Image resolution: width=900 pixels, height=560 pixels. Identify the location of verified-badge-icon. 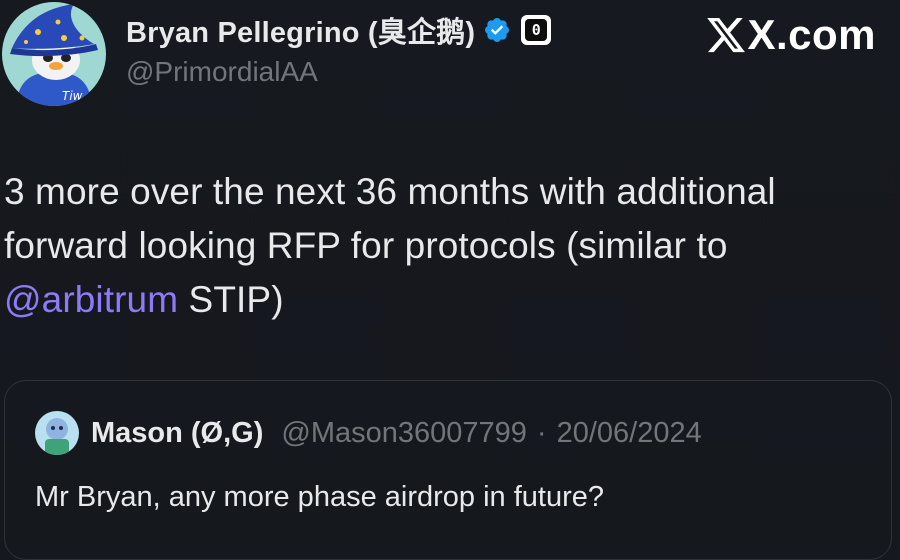
(497, 30).